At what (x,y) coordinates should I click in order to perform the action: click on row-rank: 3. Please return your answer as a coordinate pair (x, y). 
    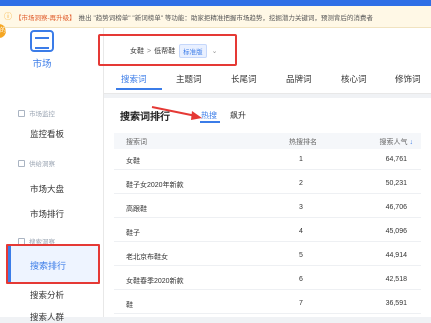
    Looking at the image, I should click on (301, 207).